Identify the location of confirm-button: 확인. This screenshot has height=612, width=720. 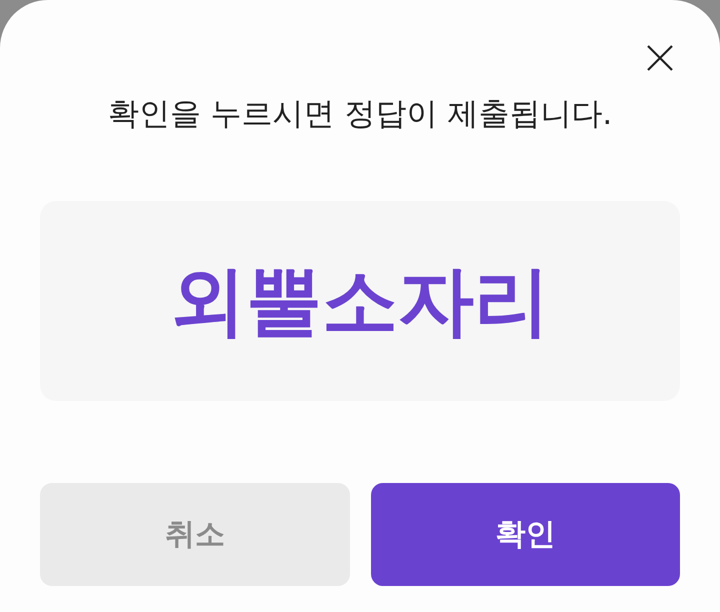
(525, 534).